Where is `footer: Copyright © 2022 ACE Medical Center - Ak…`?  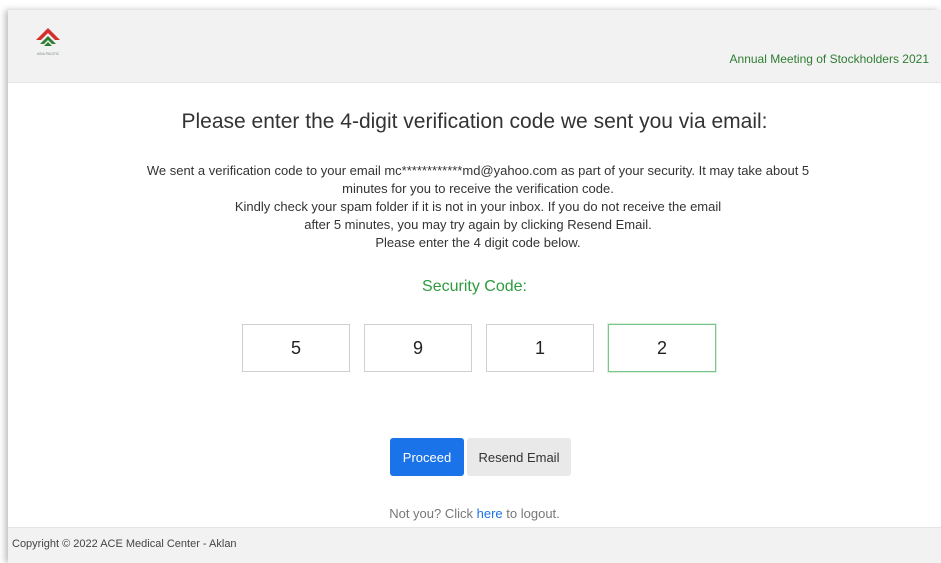
footer: Copyright © 2022 ACE Medical Center - Ak… is located at coordinates (474, 545).